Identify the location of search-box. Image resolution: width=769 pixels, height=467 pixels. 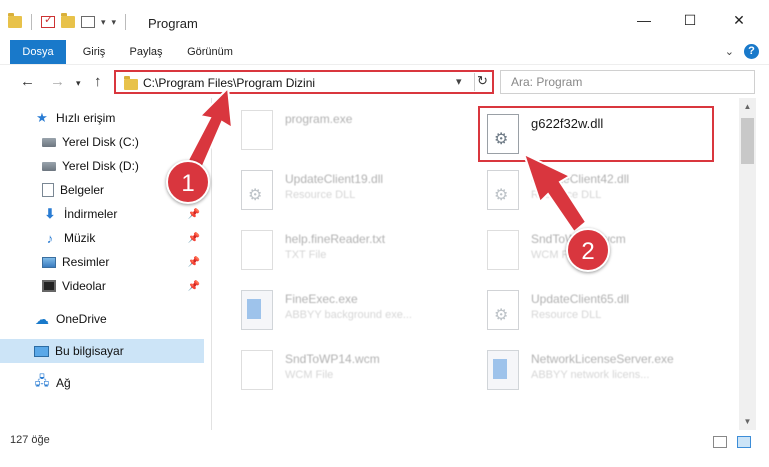
(627, 82).